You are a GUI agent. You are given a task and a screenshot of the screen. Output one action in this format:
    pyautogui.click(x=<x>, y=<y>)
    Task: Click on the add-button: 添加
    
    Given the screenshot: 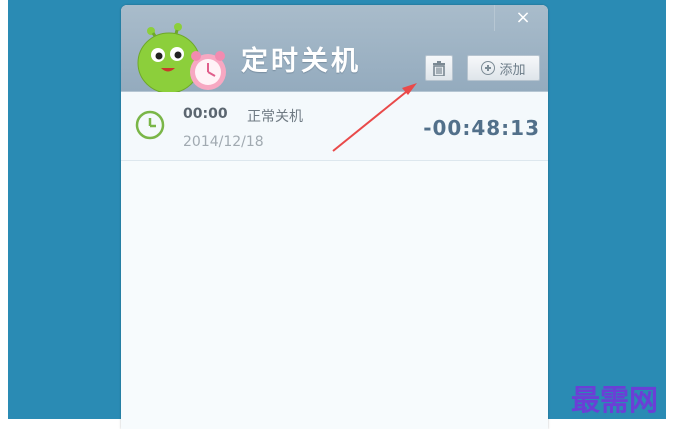 What is the action you would take?
    pyautogui.click(x=503, y=68)
    